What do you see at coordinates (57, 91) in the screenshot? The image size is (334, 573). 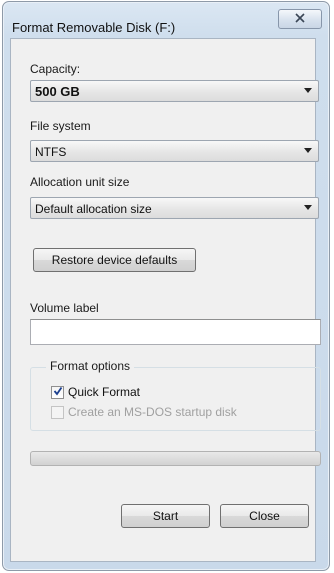 I see `capacity-value: 500 GB` at bounding box center [57, 91].